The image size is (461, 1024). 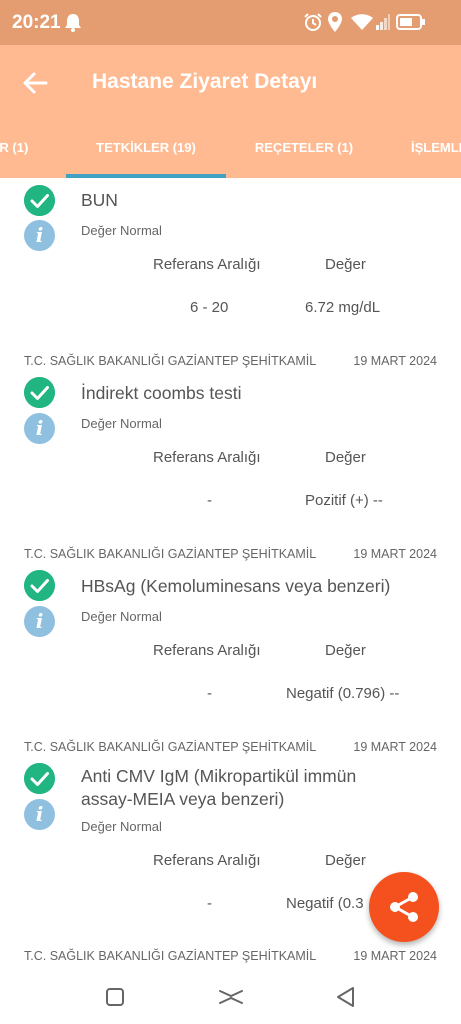 I want to click on share-icon, so click(x=404, y=907).